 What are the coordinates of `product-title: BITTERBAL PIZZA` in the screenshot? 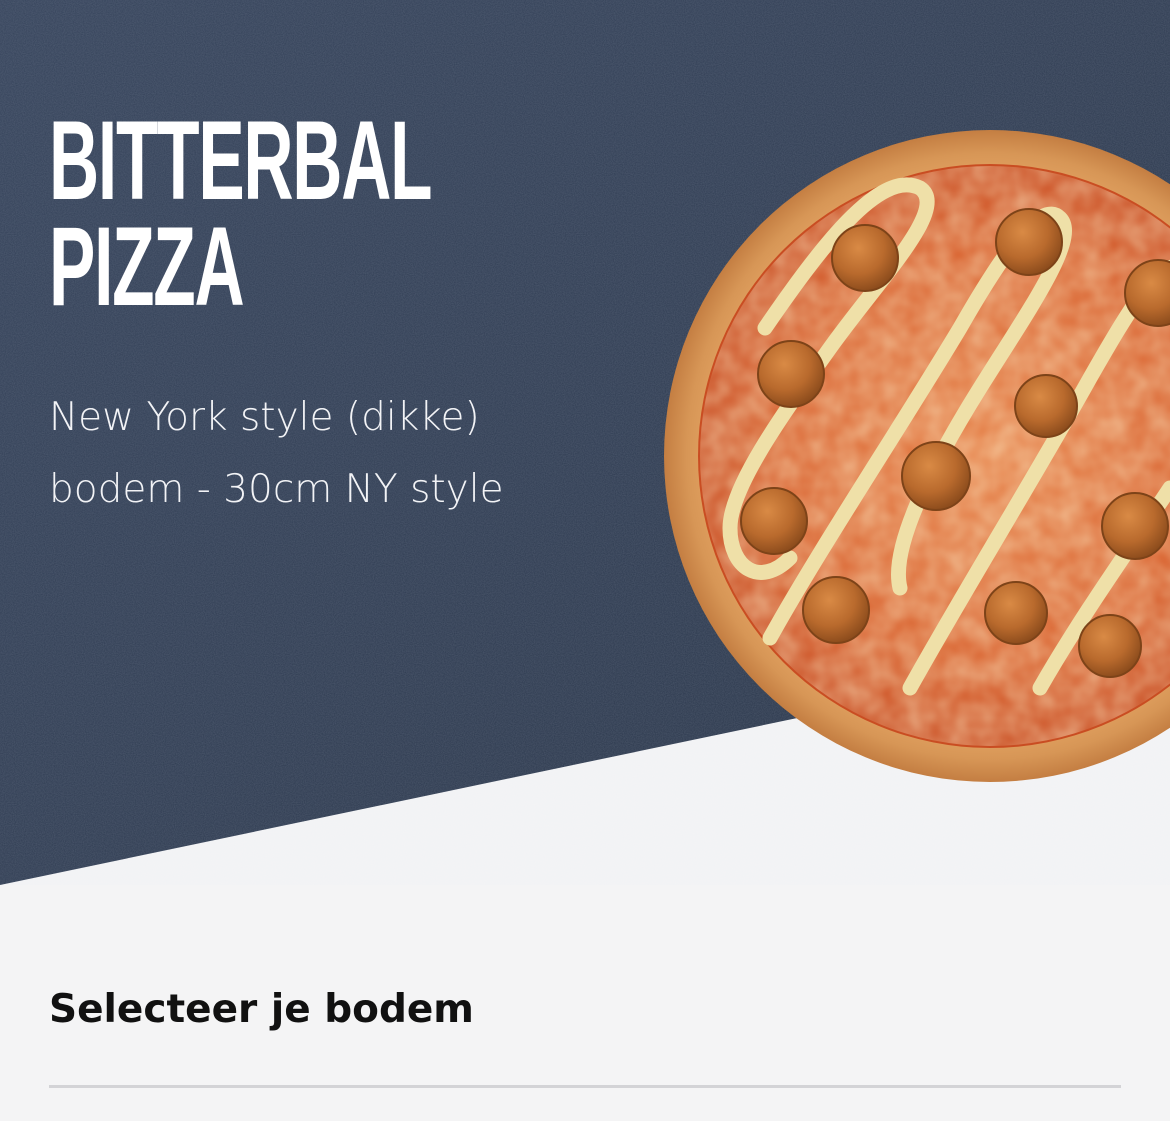 It's located at (241, 213).